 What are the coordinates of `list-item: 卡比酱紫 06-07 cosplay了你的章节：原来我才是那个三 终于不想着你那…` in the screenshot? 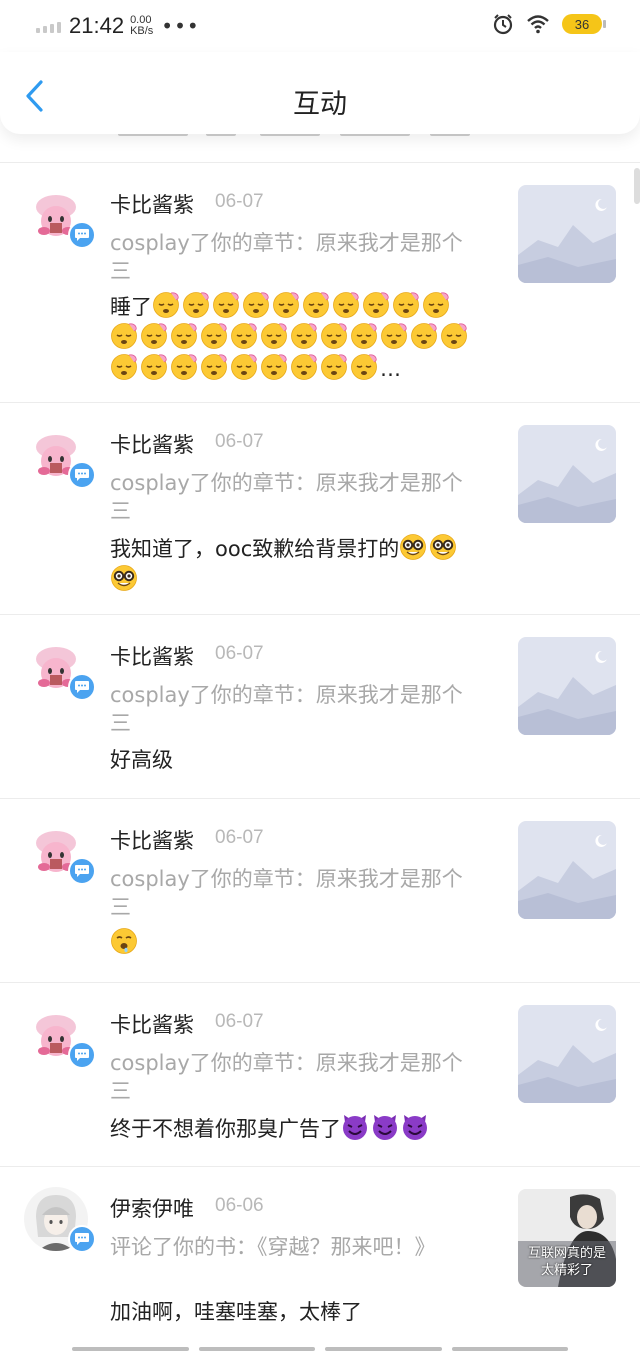 It's located at (320, 1074).